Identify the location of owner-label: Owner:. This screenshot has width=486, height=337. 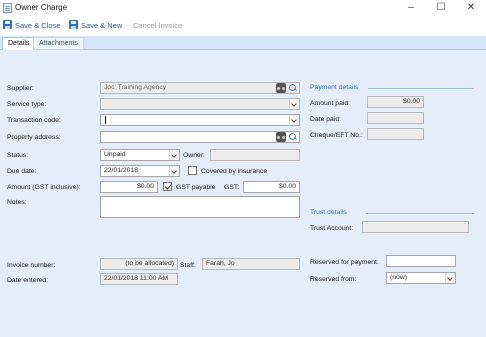
(194, 155).